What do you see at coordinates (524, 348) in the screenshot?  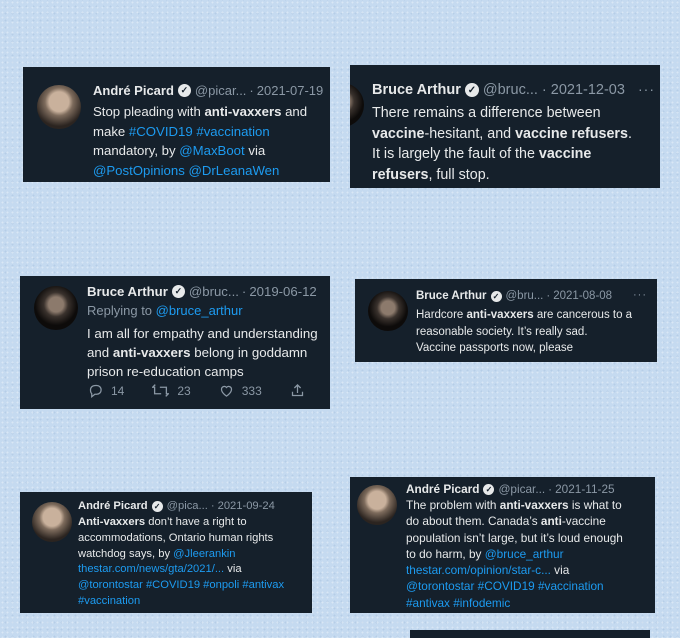 I see `tweet-text-line: Vaccine passports now, please` at bounding box center [524, 348].